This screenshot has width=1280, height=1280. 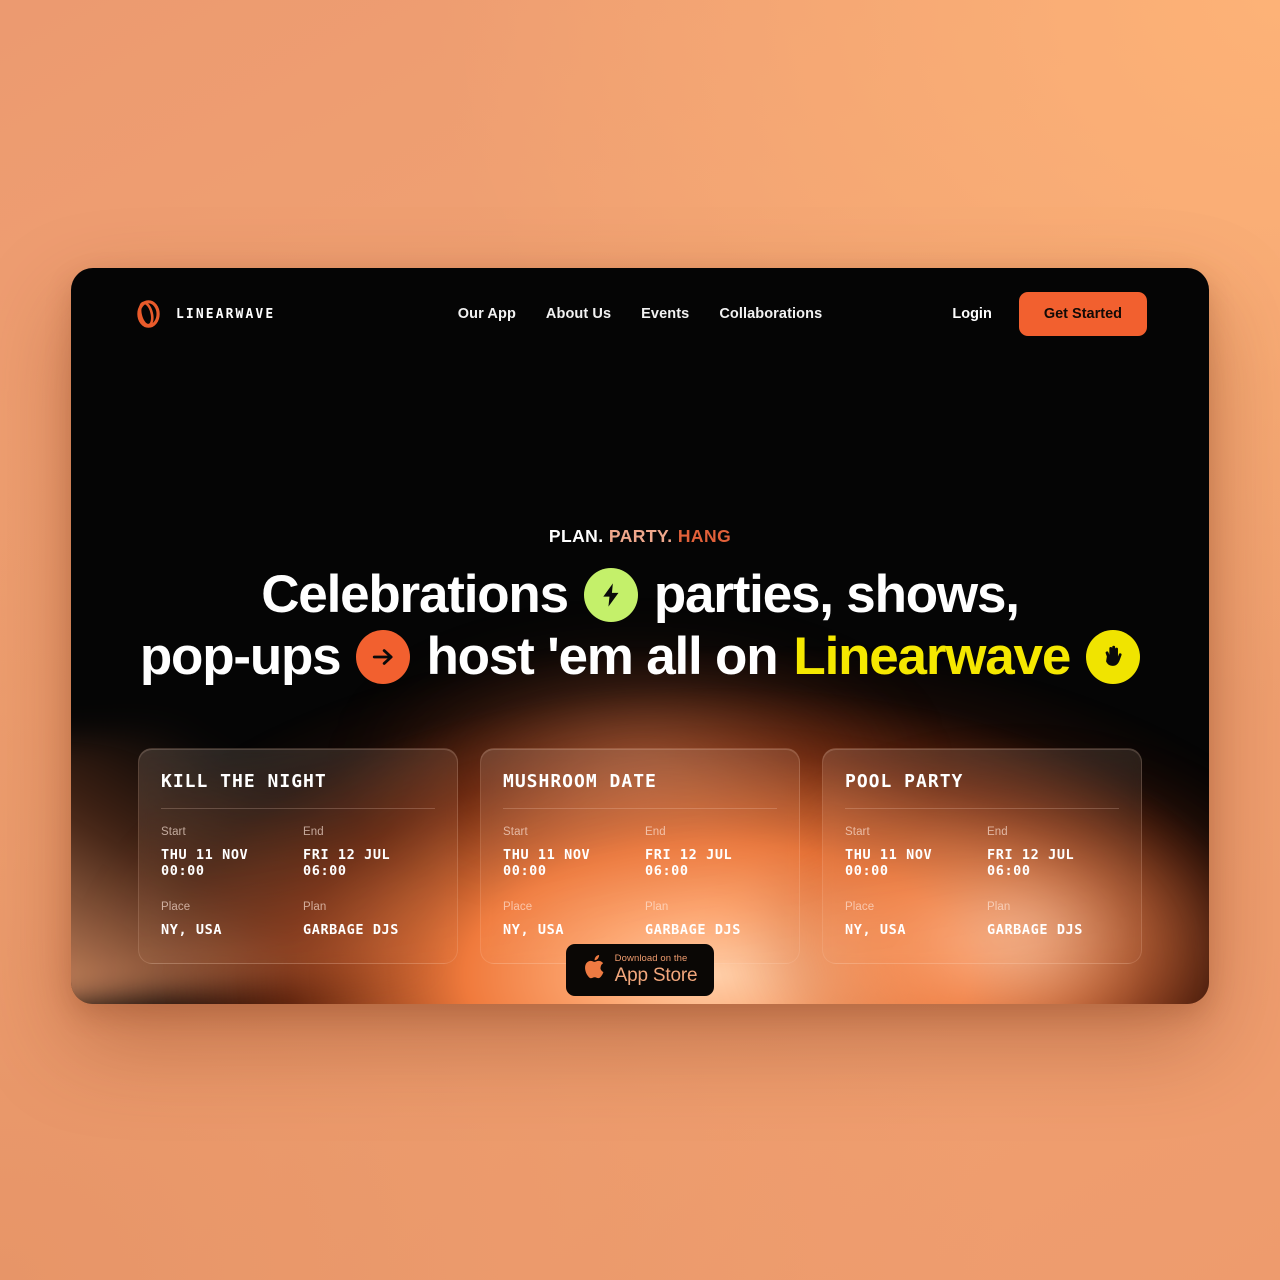 What do you see at coordinates (576, 536) in the screenshot?
I see `eyebrow-plan: PLAN.` at bounding box center [576, 536].